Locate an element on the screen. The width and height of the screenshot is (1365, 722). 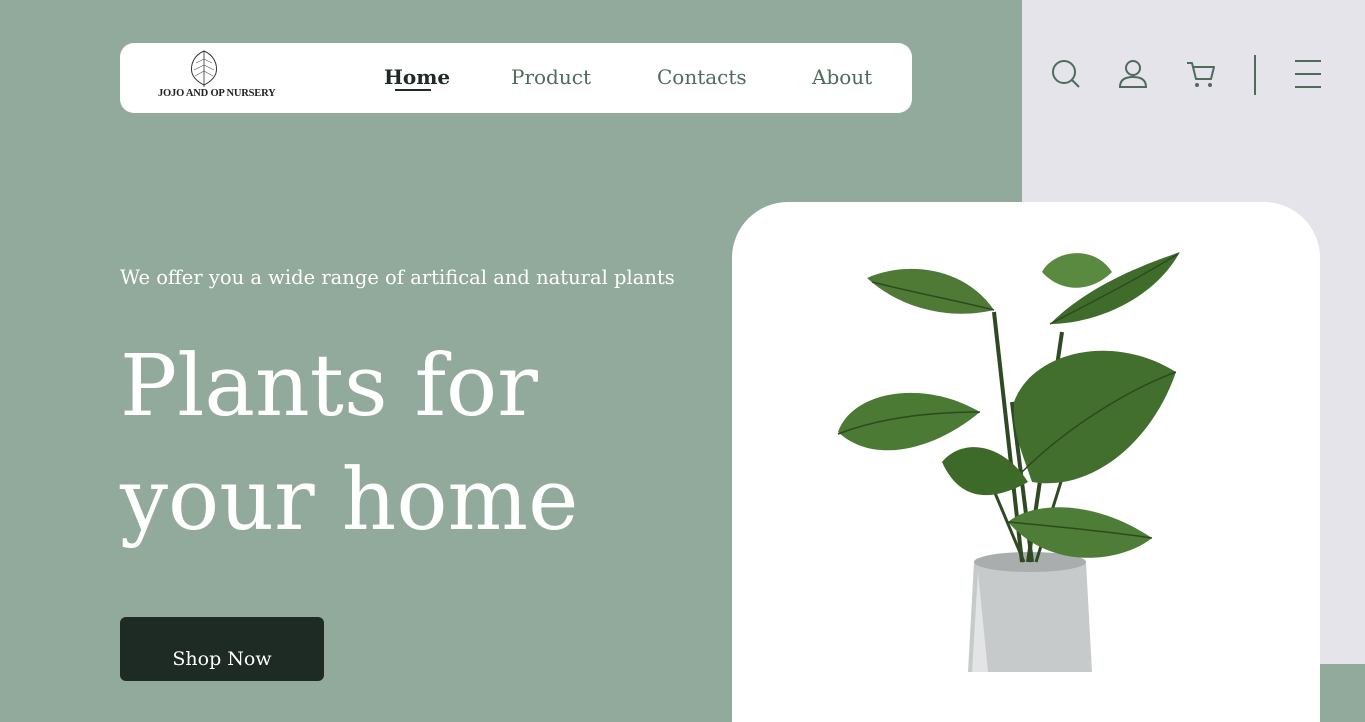
brand-logo: JOJO AND OP NURSERY is located at coordinates (216, 77).